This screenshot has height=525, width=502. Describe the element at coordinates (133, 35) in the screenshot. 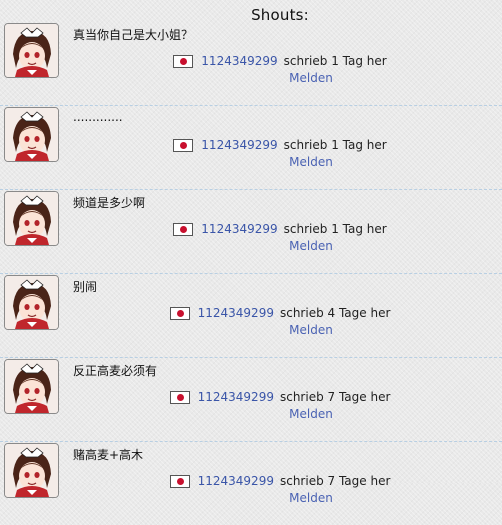

I see `shout-message: 真当你自己是大小姐？` at that location.